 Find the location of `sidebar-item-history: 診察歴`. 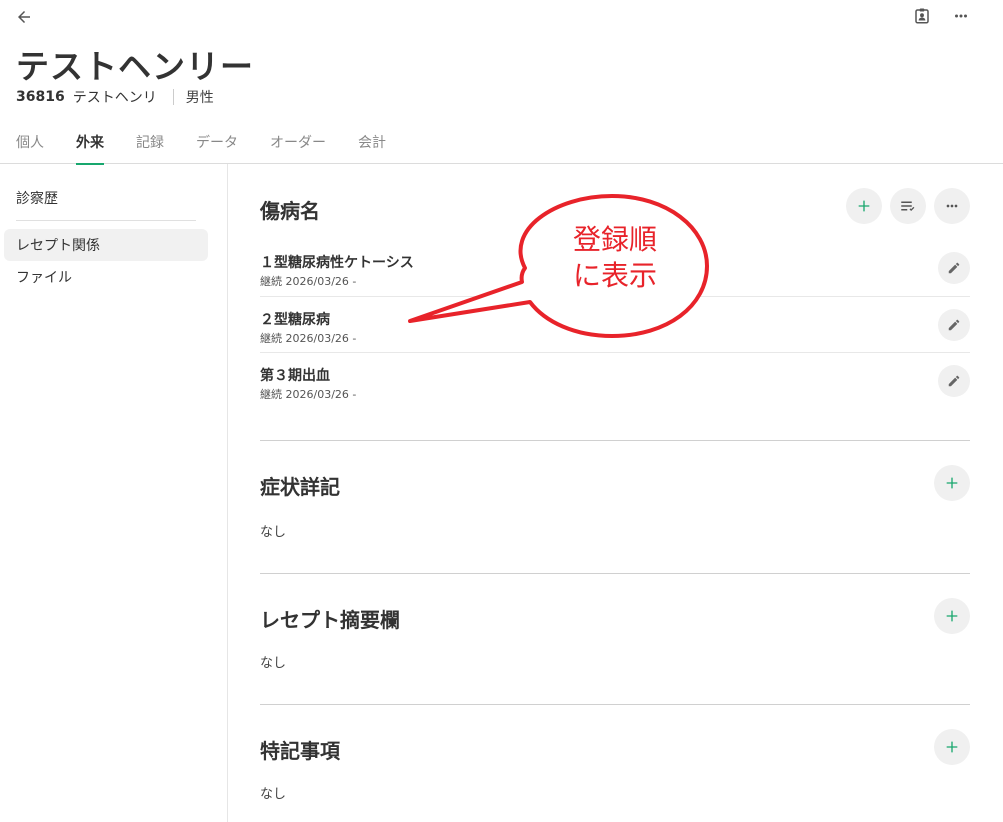

sidebar-item-history: 診察歴 is located at coordinates (37, 198).